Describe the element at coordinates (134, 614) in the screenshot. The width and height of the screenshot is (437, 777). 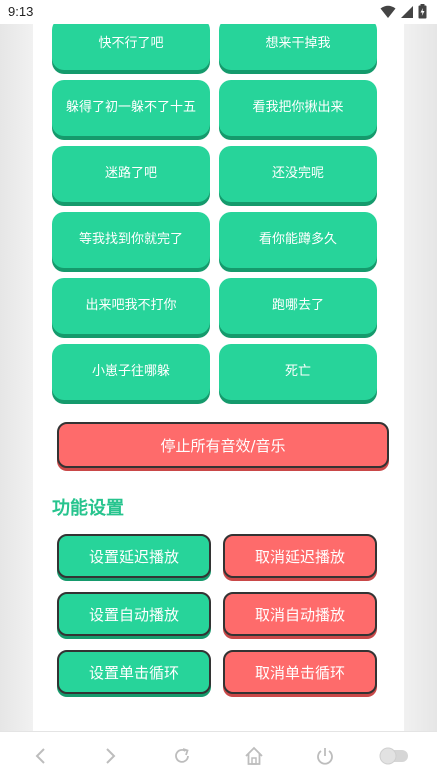
I see `set-auto-button: 设置自动播放` at that location.